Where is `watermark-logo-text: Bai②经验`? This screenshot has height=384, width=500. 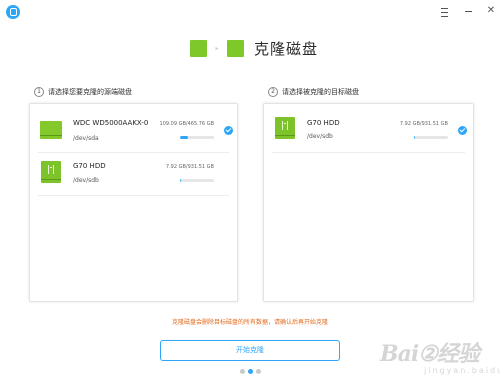 watermark-logo-text: Bai②经验 is located at coordinates (430, 354).